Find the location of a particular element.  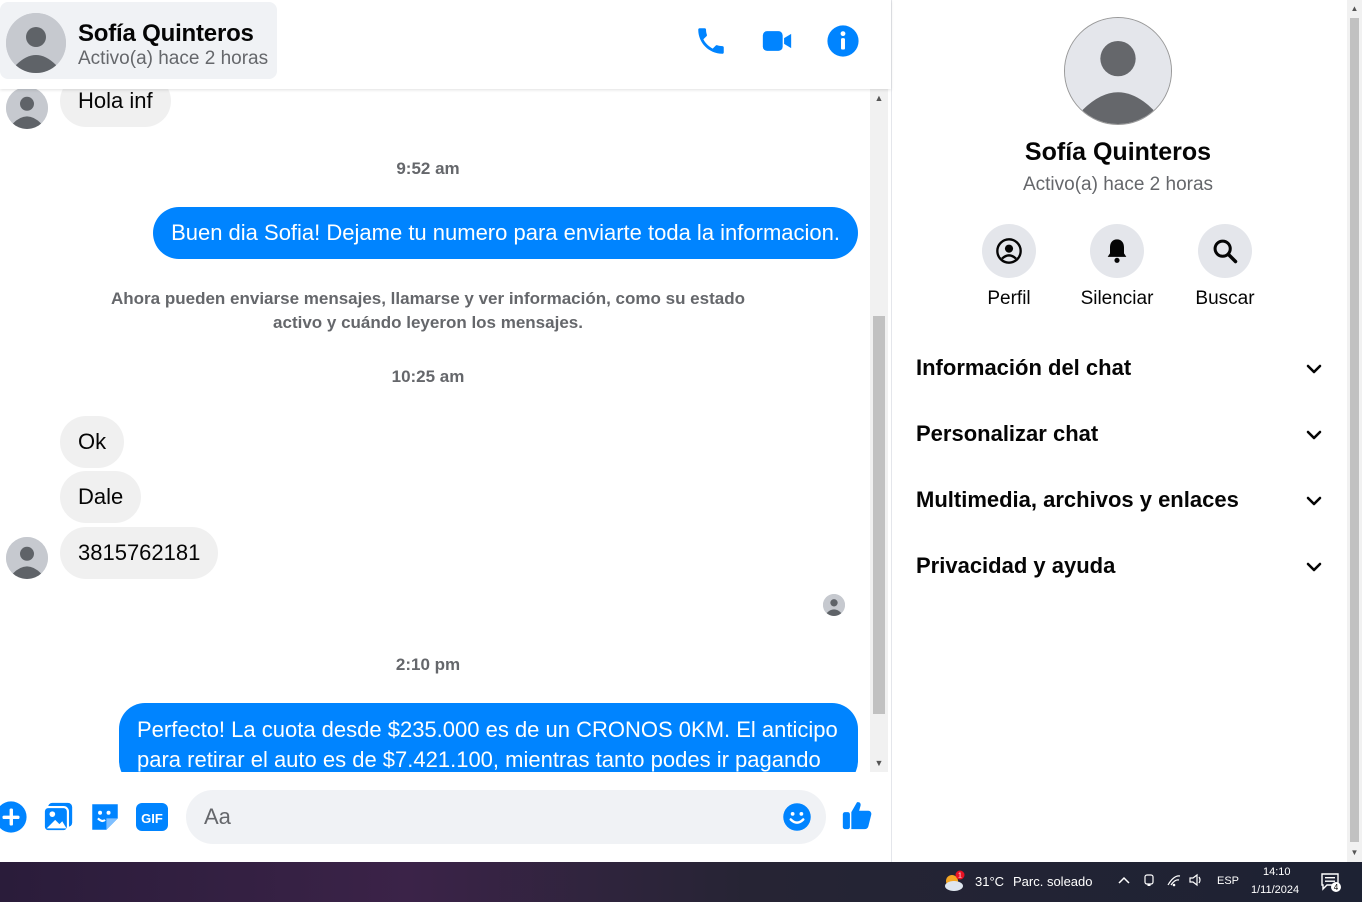

thumbs-up-icon is located at coordinates (857, 815).